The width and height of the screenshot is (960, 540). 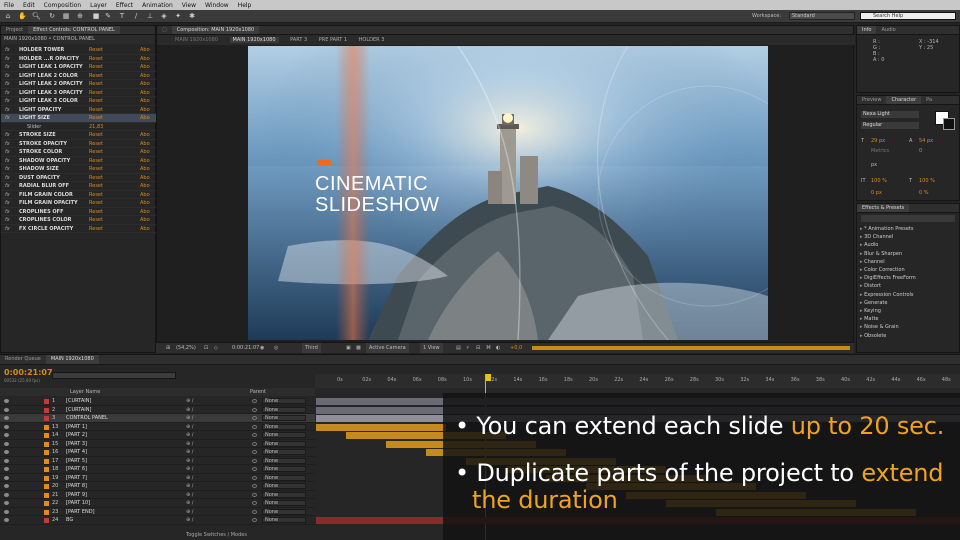 I want to click on workspace-select: Standard, so click(x=822, y=16).